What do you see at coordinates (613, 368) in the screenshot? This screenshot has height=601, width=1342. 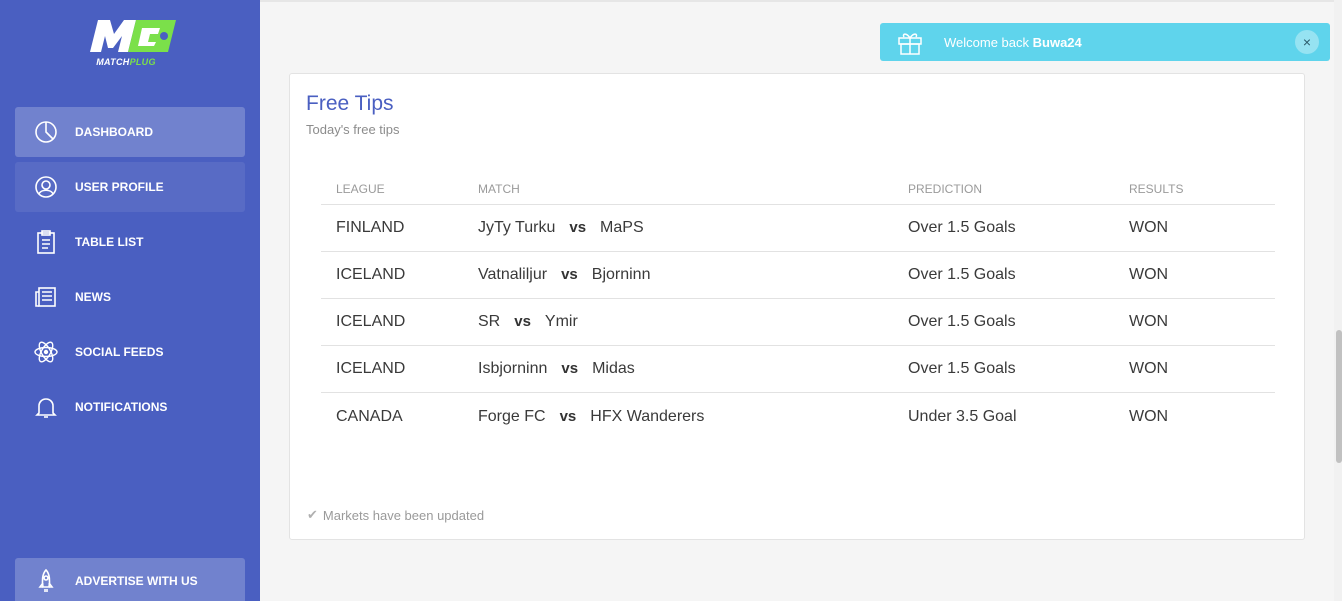 I see `away-team: Midas` at bounding box center [613, 368].